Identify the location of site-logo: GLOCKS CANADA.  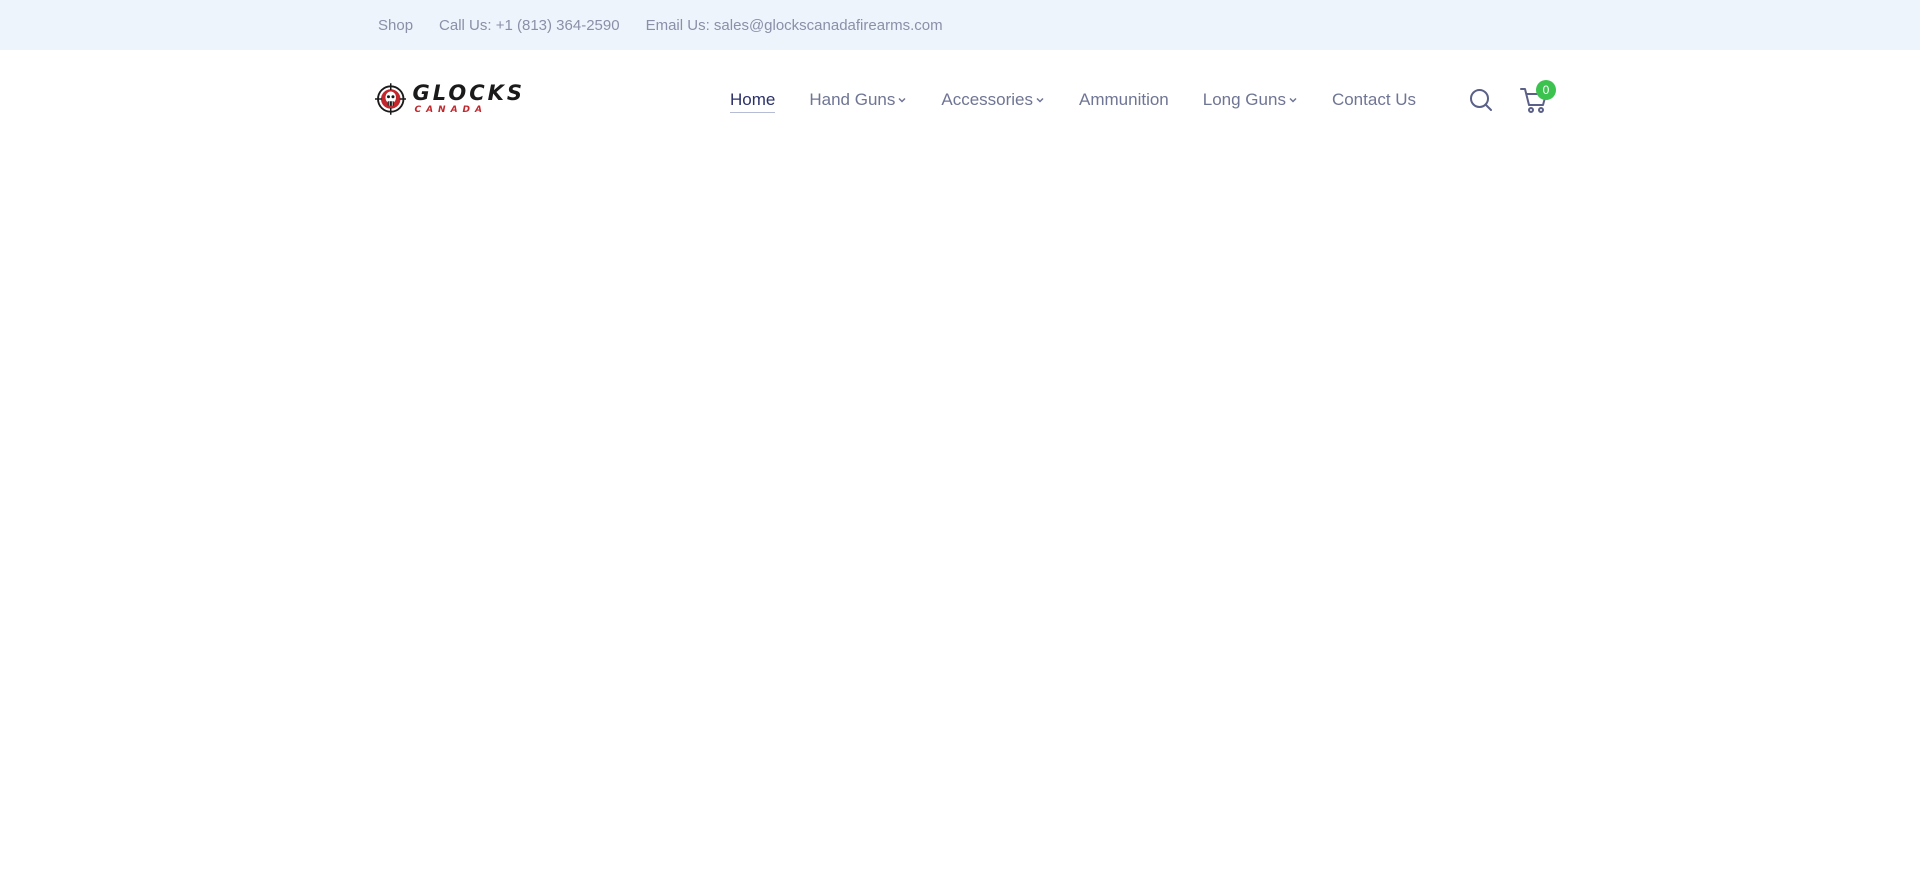
(450, 99).